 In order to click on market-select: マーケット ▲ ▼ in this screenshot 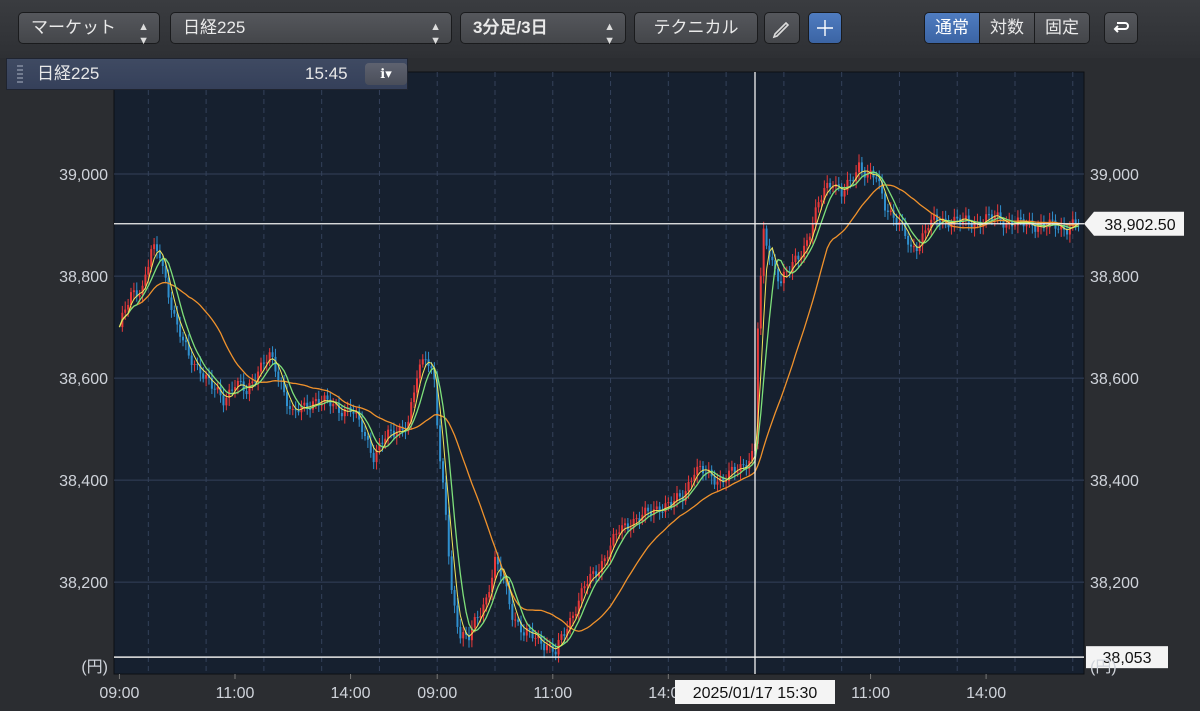, I will do `click(89, 29)`.